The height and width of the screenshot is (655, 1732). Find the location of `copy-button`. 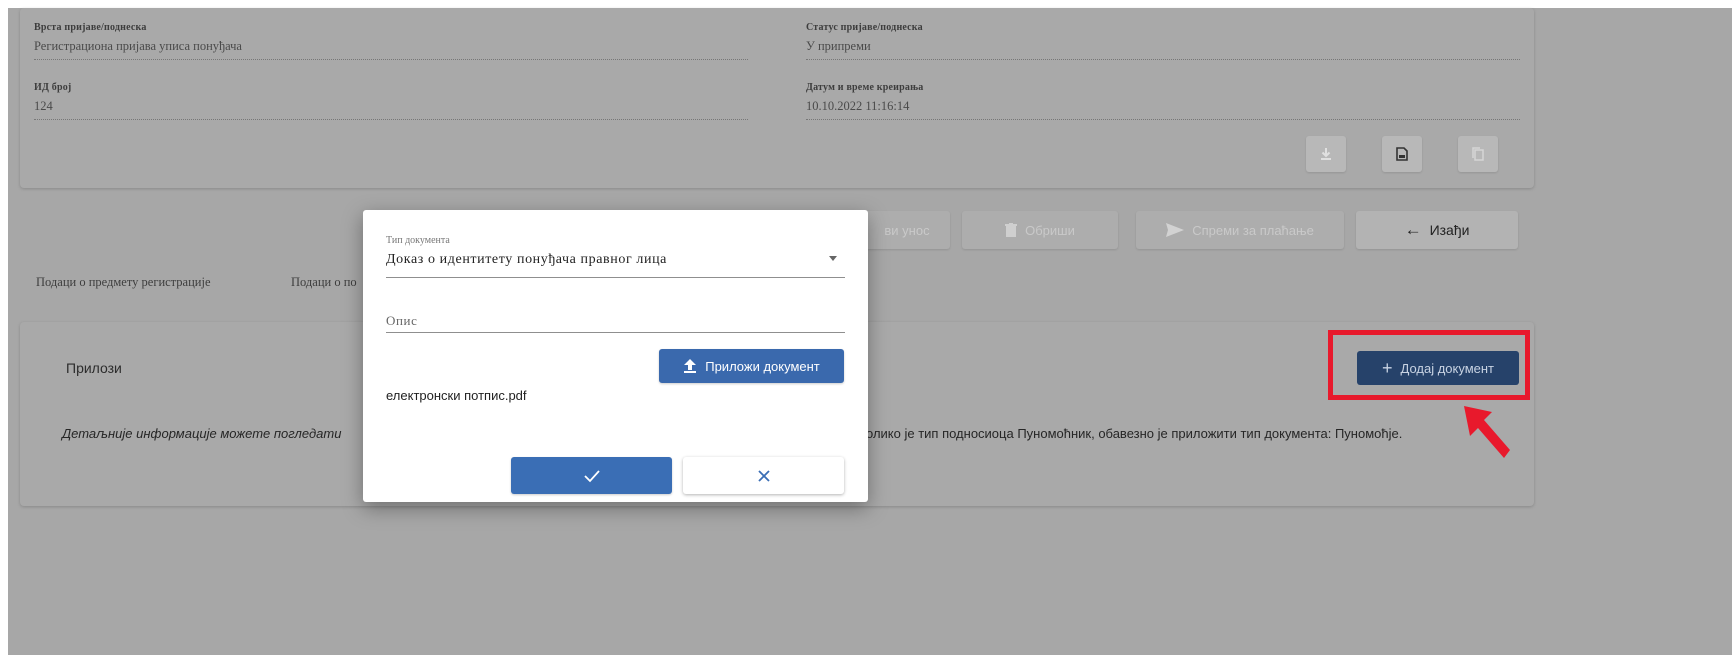

copy-button is located at coordinates (1478, 154).